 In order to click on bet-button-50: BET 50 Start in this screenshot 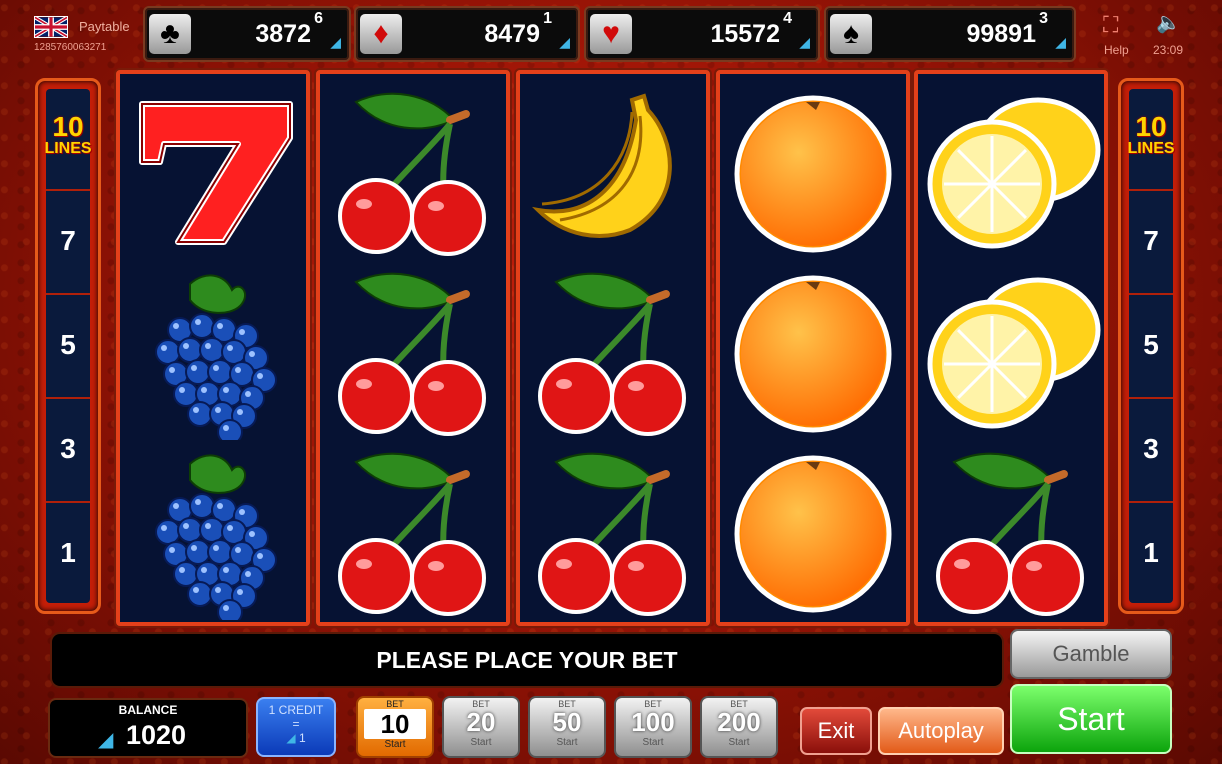, I will do `click(567, 727)`.